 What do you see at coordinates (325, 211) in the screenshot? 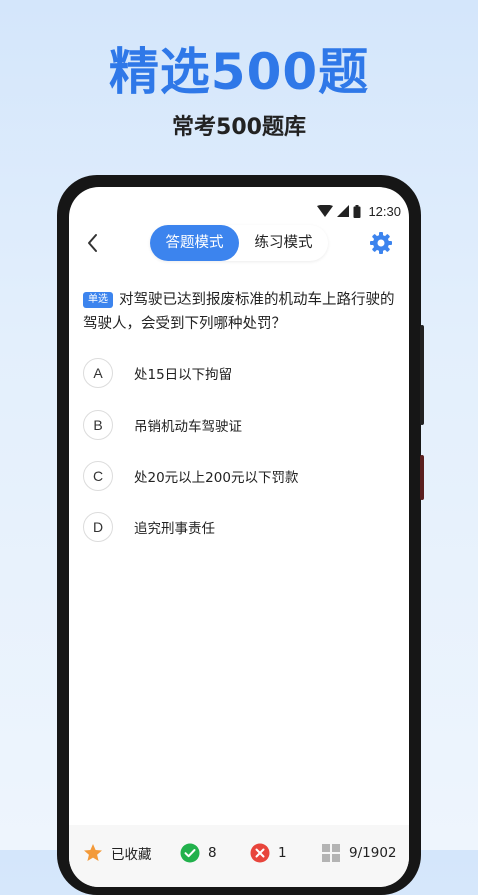
I see `wifi-icon` at bounding box center [325, 211].